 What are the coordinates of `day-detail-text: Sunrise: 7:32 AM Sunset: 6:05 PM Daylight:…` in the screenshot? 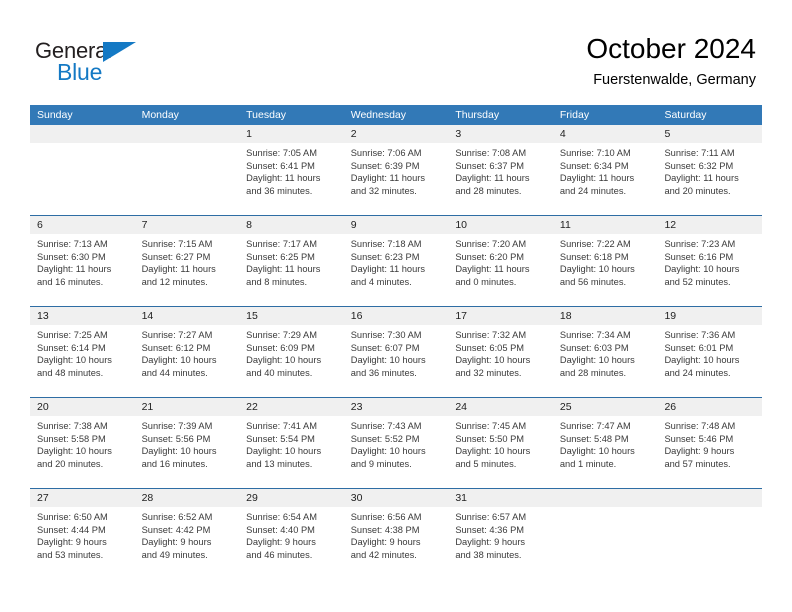 It's located at (500, 352).